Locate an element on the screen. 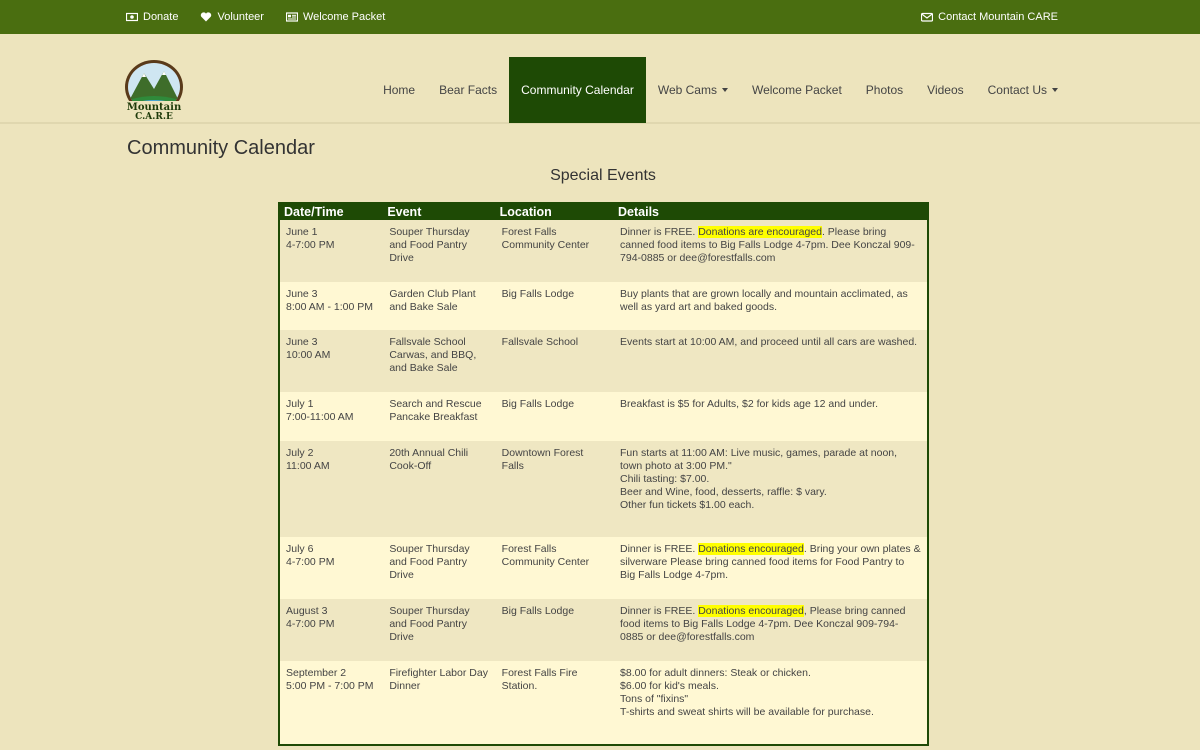 Image resolution: width=1200 pixels, height=750 pixels. nav-home: Home is located at coordinates (399, 90).